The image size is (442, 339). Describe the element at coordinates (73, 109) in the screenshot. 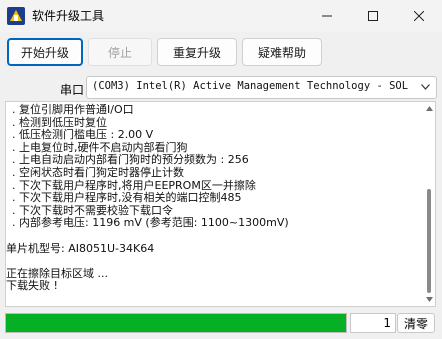

I see `log-line: . 复位引脚用作普通I/O口` at that location.